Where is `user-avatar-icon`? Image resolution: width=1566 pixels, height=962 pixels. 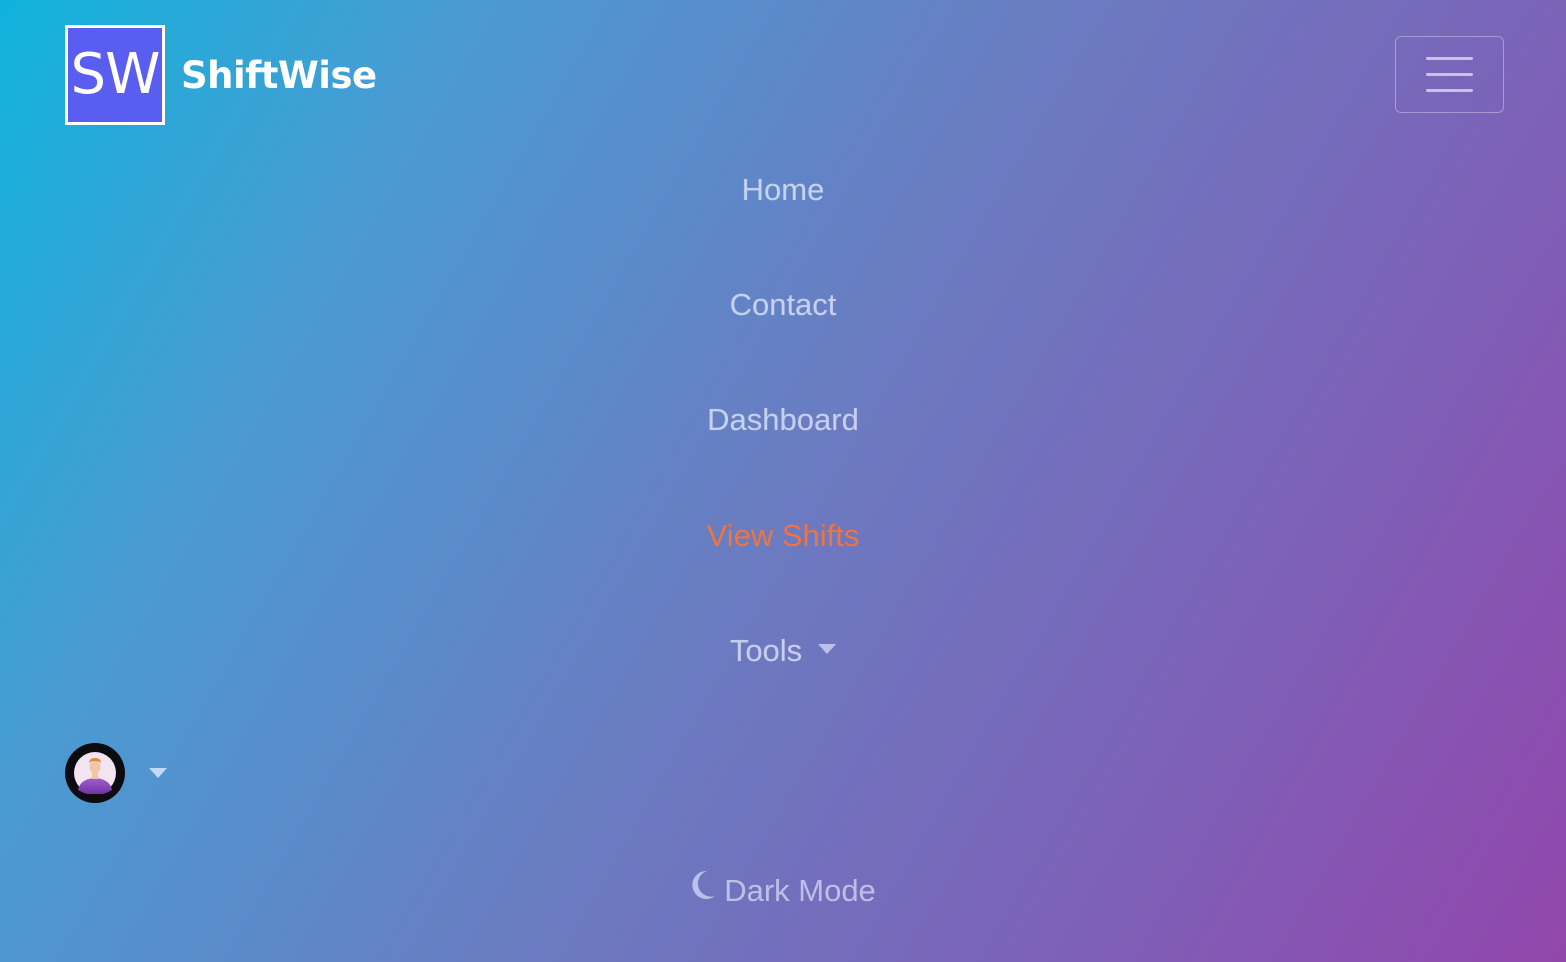 user-avatar-icon is located at coordinates (95, 773).